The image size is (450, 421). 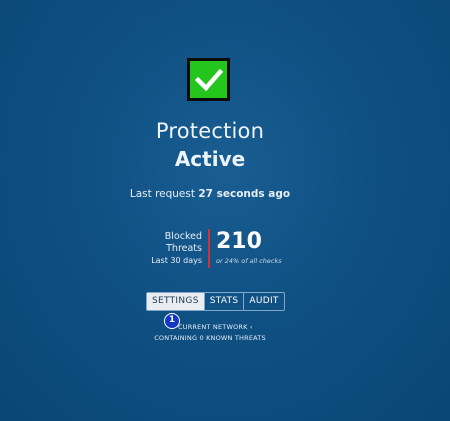 What do you see at coordinates (215, 327) in the screenshot?
I see `current-network-text: CURRENT NETWORK ‹` at bounding box center [215, 327].